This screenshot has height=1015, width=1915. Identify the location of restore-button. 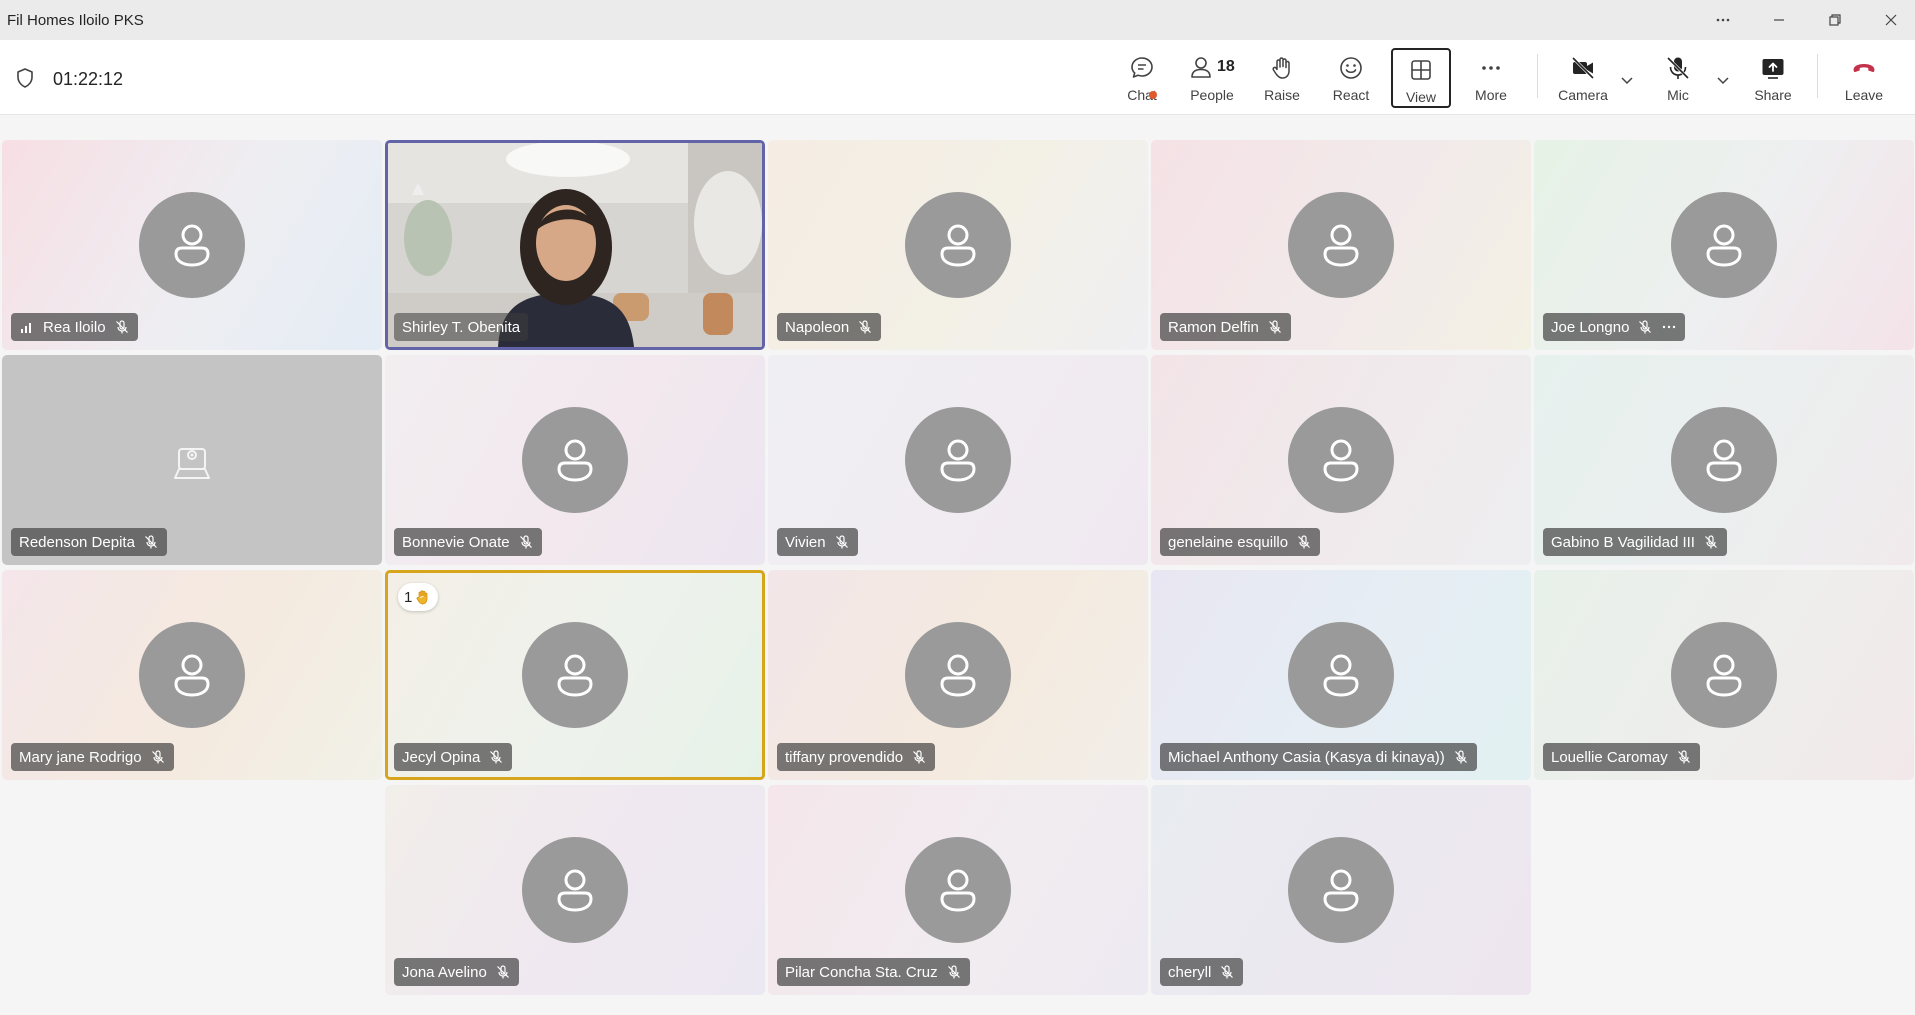
(1835, 20).